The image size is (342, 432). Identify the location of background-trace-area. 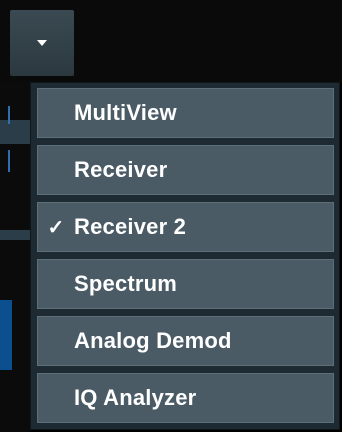
(6, 335).